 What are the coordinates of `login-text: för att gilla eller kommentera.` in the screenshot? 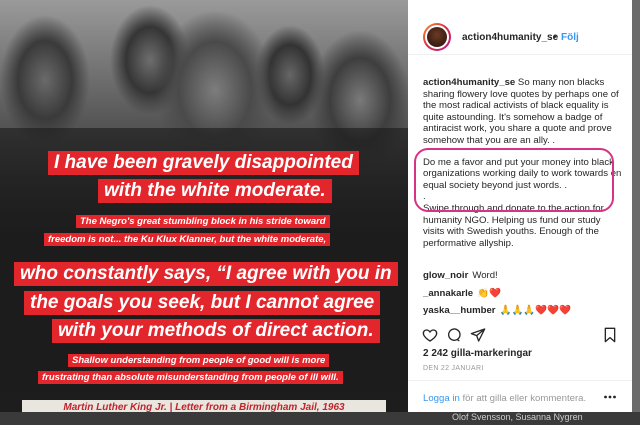 It's located at (523, 398).